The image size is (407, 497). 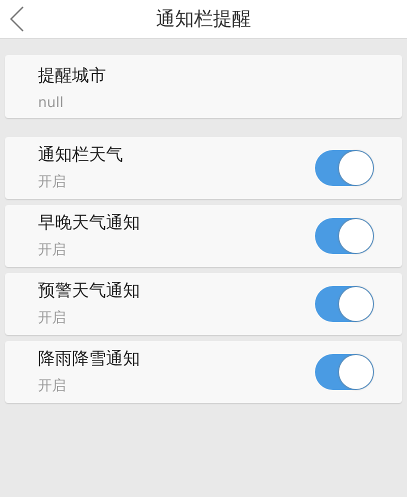 I want to click on setting-label: 提醒城市, so click(x=72, y=76).